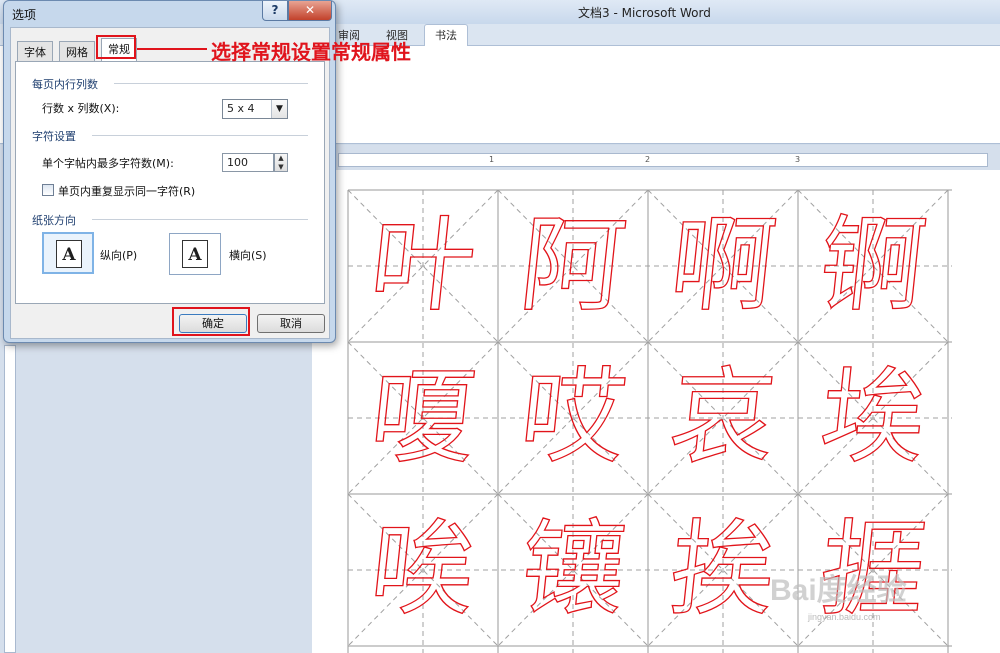 Image resolution: width=1000 pixels, height=653 pixels. What do you see at coordinates (81, 108) in the screenshot?
I see `rows-cols-label: 行数 x 列数(X):` at bounding box center [81, 108].